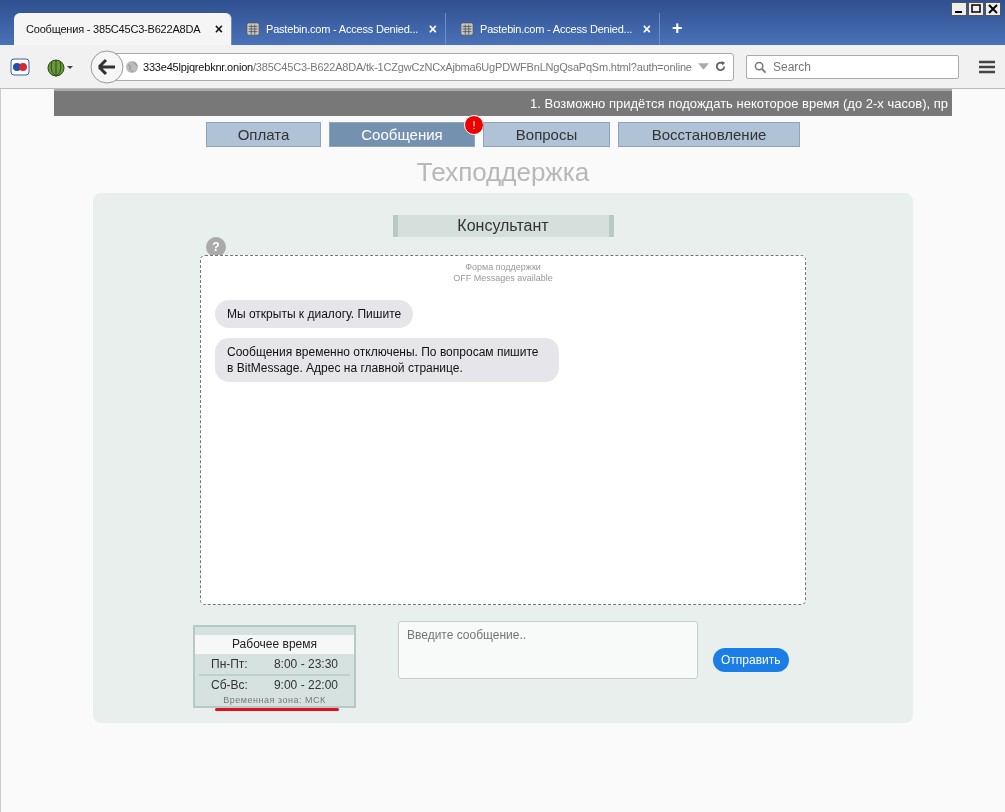 Image resolution: width=1005 pixels, height=812 pixels. I want to click on browser-tab: Сообщения - 385C45C3-B622A8DA ×, so click(123, 29).